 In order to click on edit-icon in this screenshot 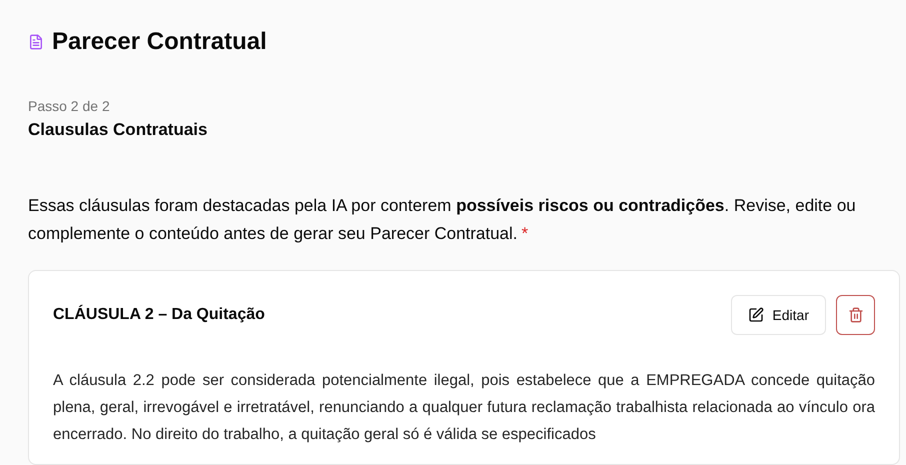, I will do `click(756, 315)`.